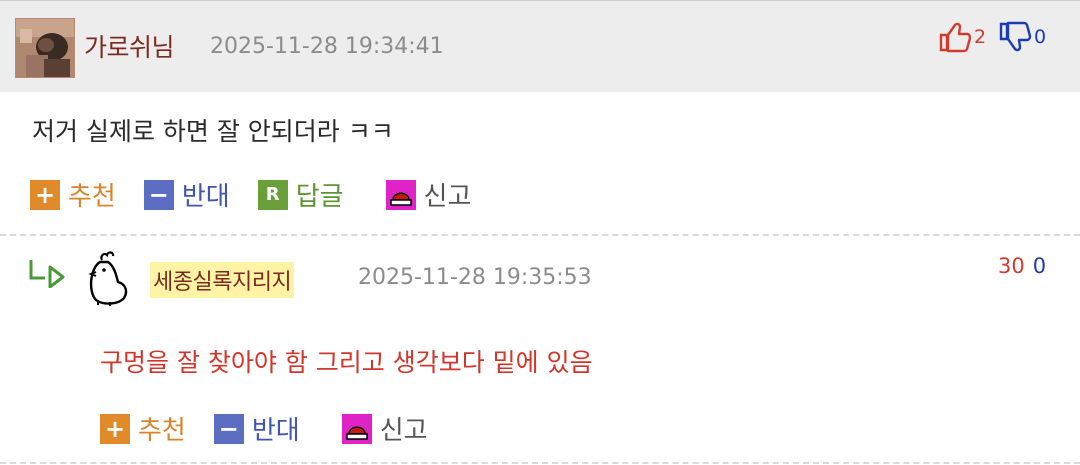 The height and width of the screenshot is (465, 1080). I want to click on like-button: 2, so click(962, 37).